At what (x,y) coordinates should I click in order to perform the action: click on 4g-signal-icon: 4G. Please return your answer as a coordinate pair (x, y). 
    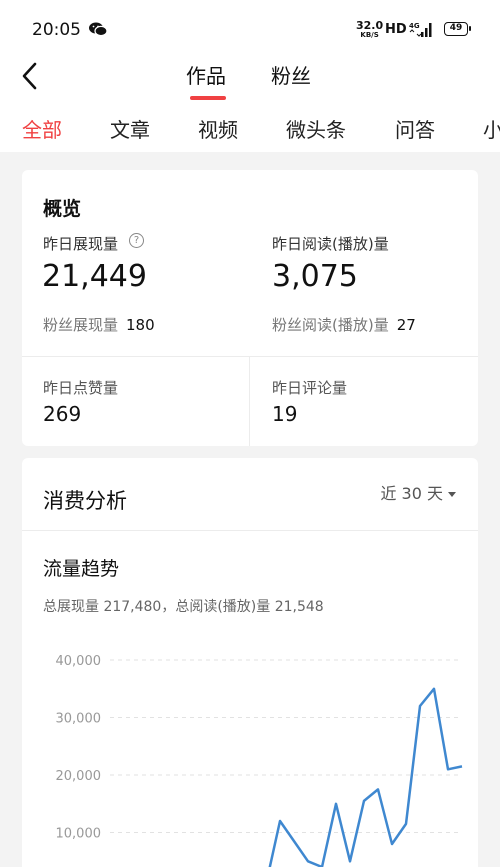
    Looking at the image, I should click on (420, 29).